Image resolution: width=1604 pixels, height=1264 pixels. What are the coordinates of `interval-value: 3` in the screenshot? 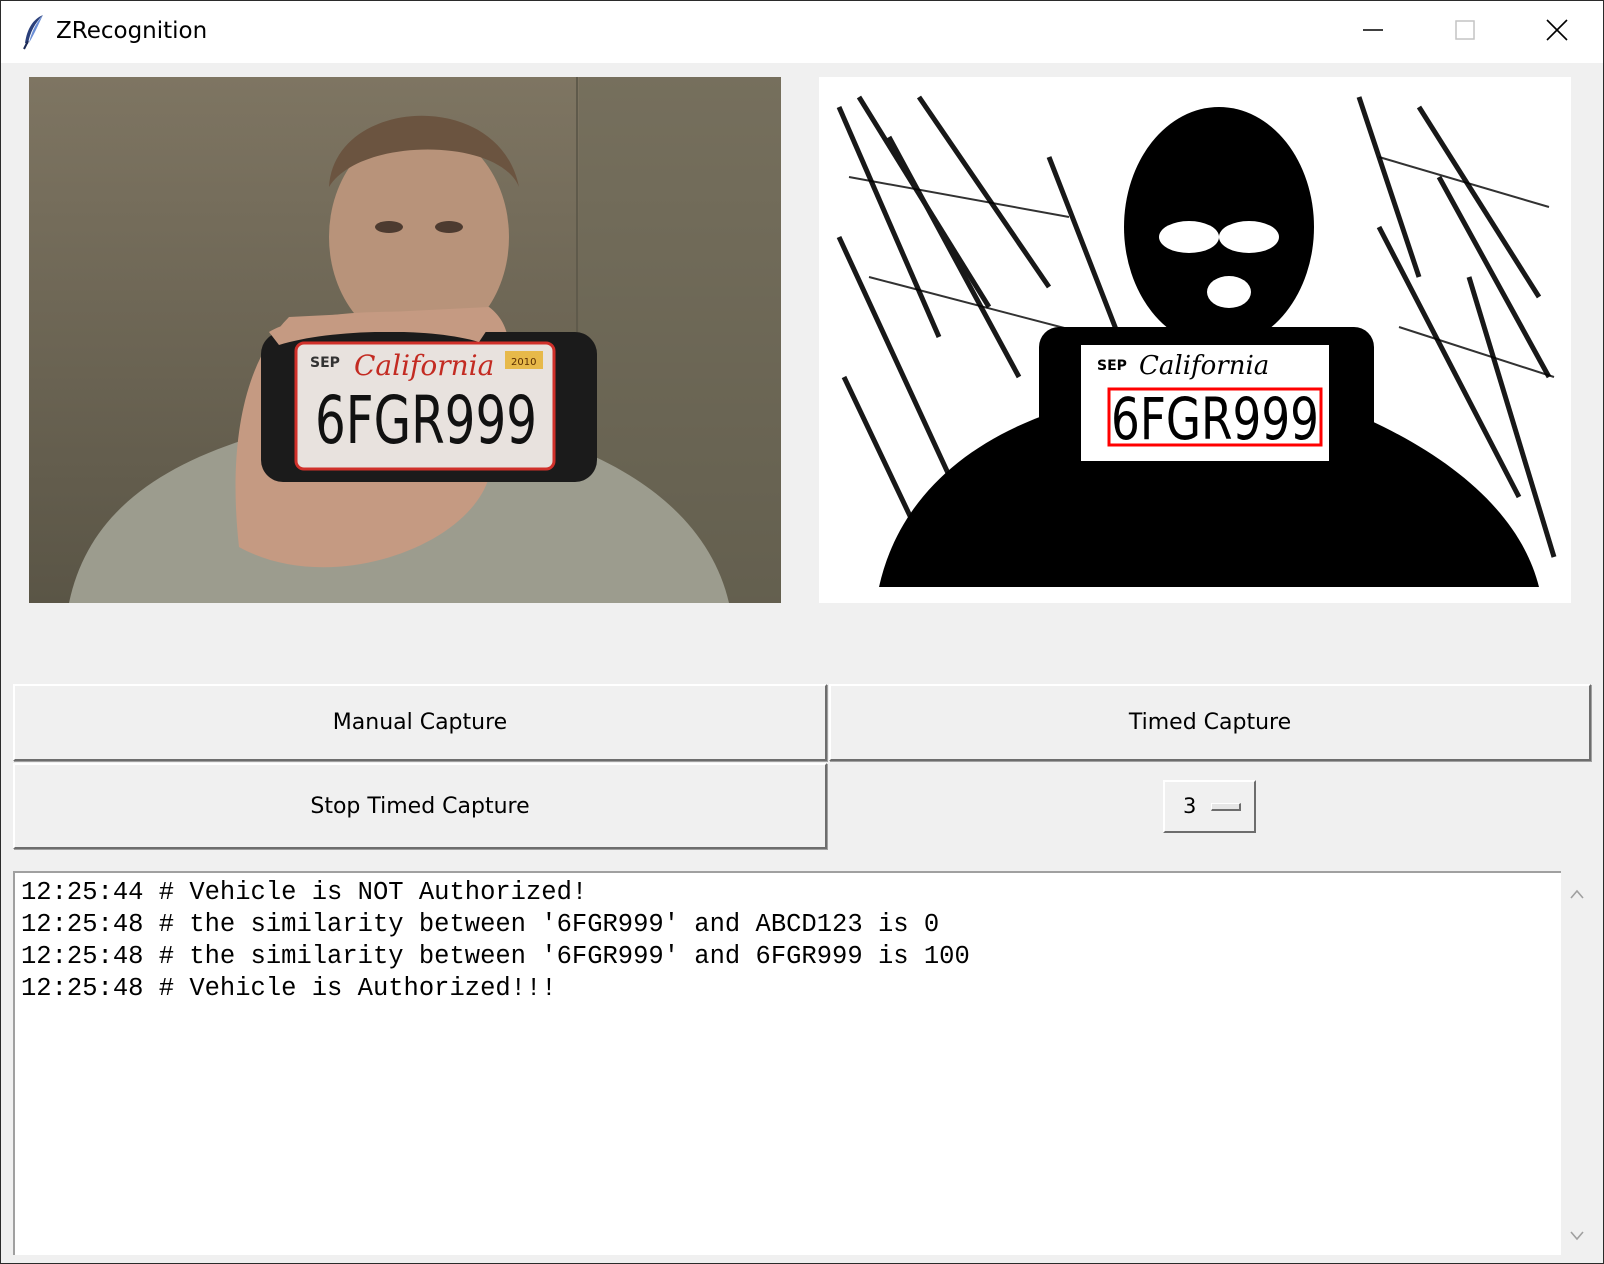 It's located at (1190, 806).